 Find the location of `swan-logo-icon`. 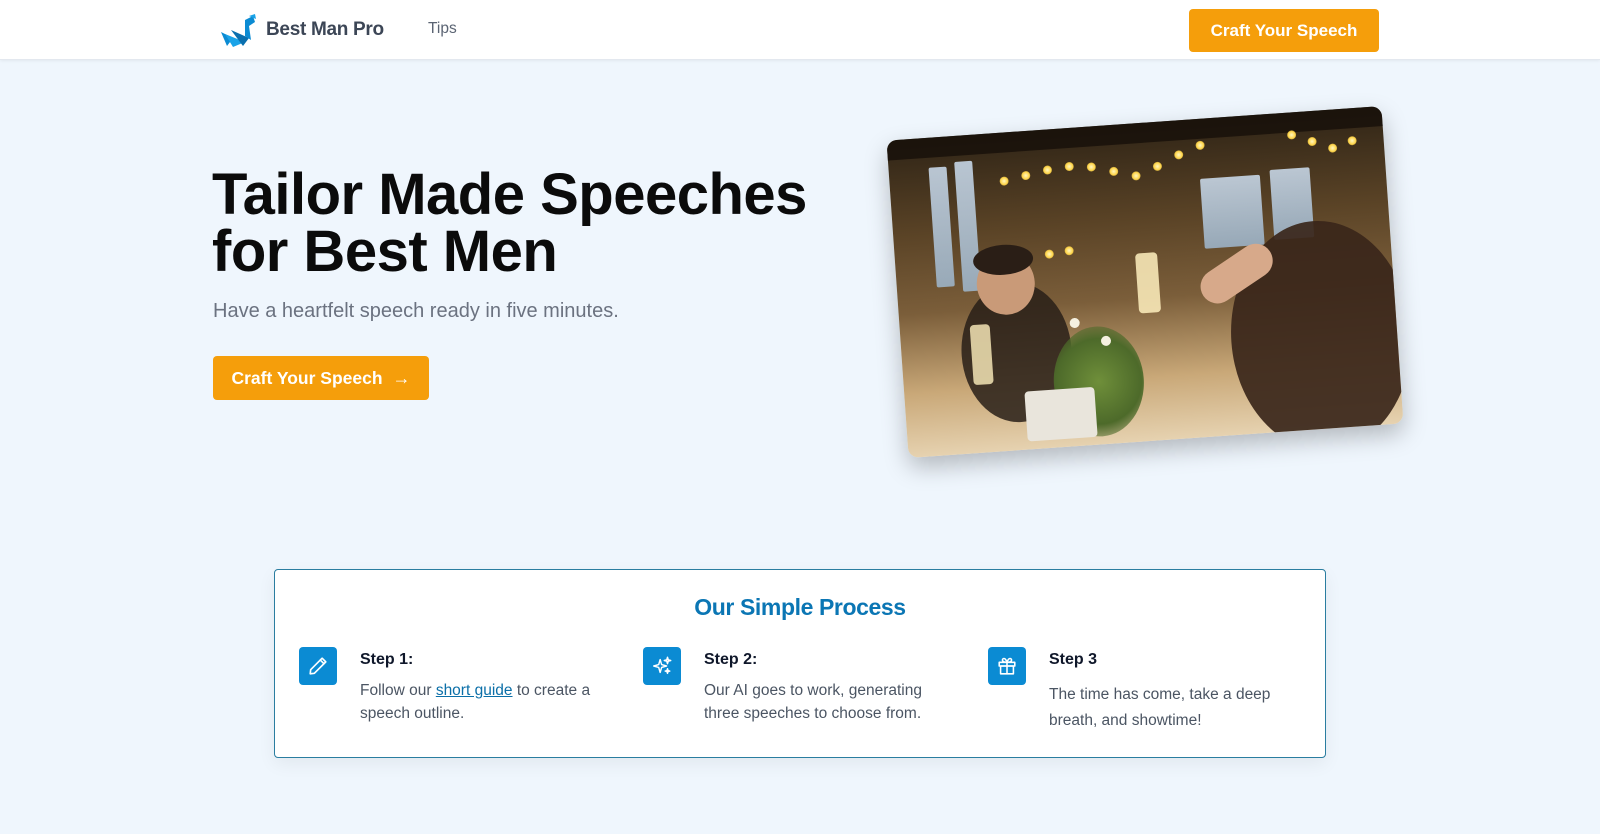

swan-logo-icon is located at coordinates (238, 30).